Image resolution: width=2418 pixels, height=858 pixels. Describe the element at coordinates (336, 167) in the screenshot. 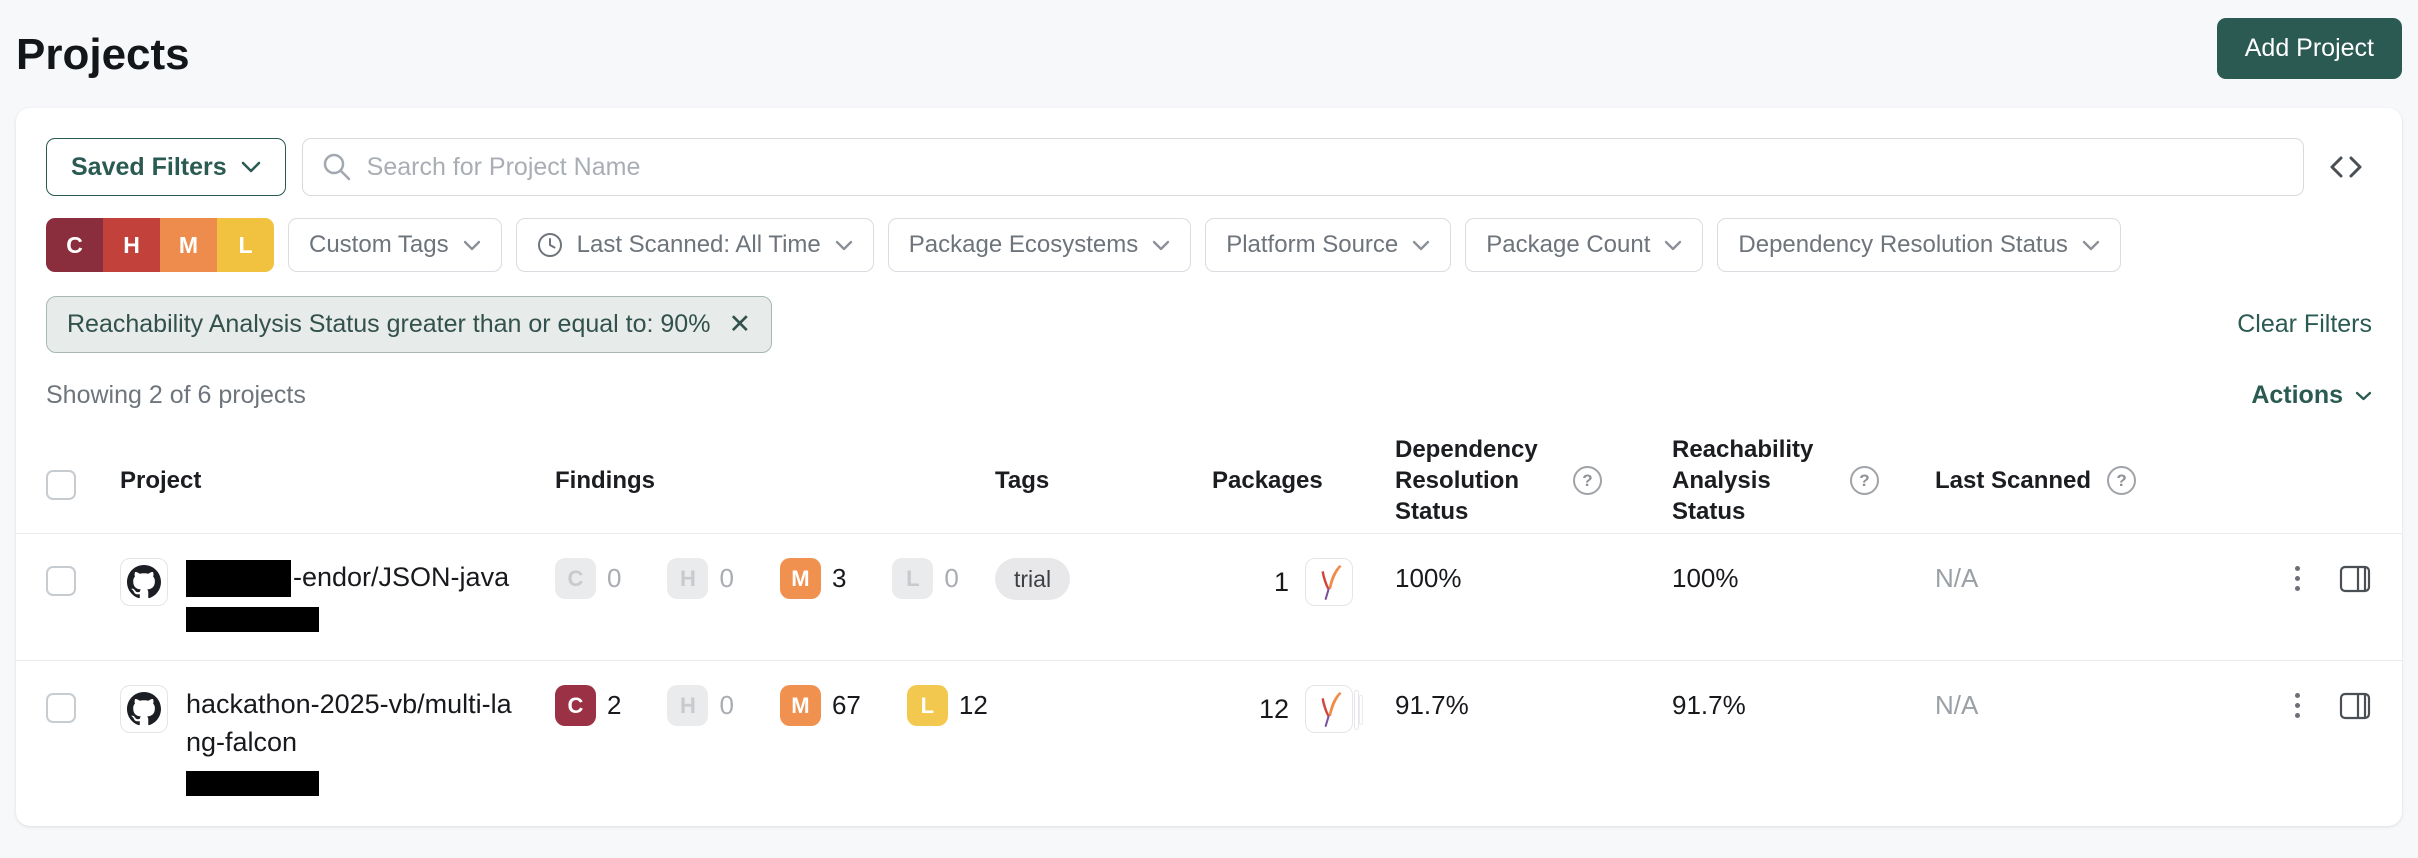

I see `search-icon` at that location.